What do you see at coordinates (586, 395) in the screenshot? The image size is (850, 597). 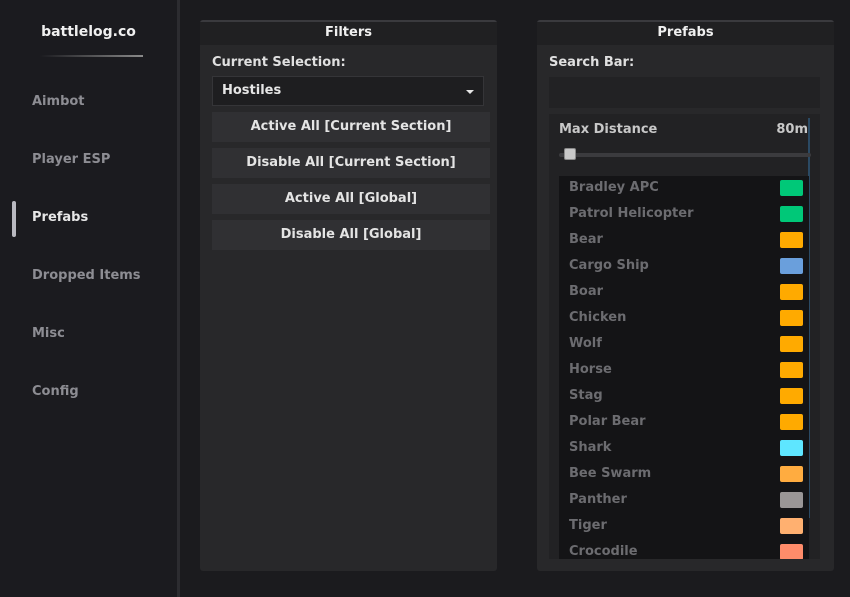 I see `prefab-name: Stag` at bounding box center [586, 395].